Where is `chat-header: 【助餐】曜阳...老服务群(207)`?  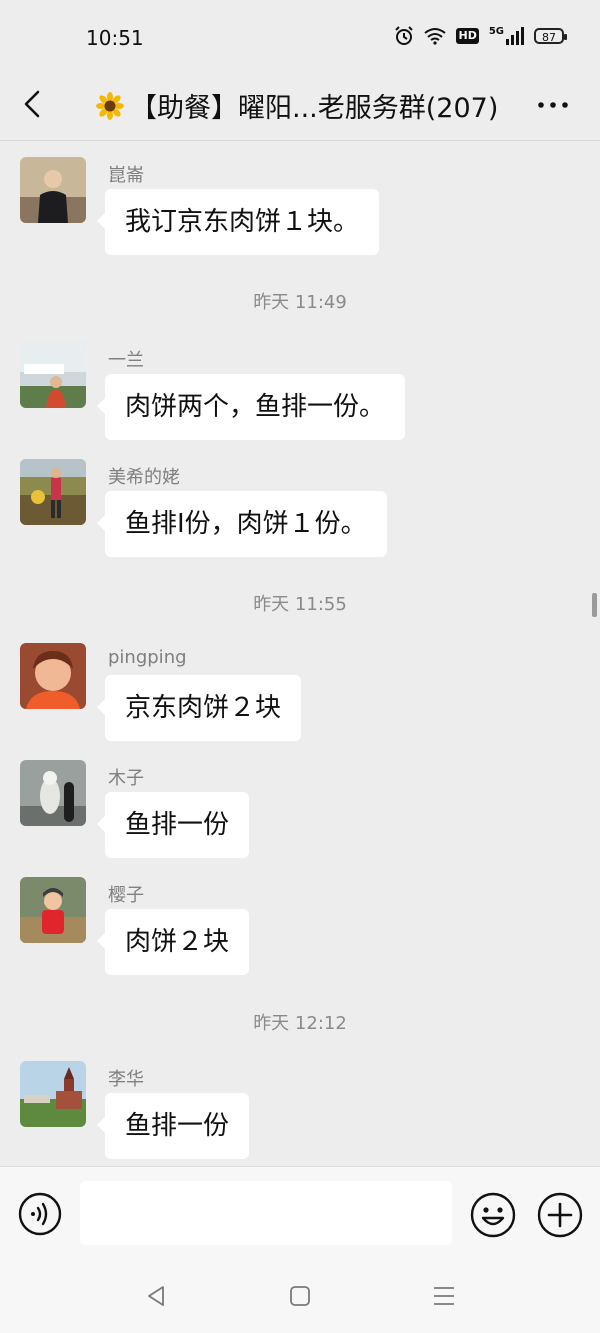 chat-header: 【助餐】曜阳...老服务群(207) is located at coordinates (300, 106).